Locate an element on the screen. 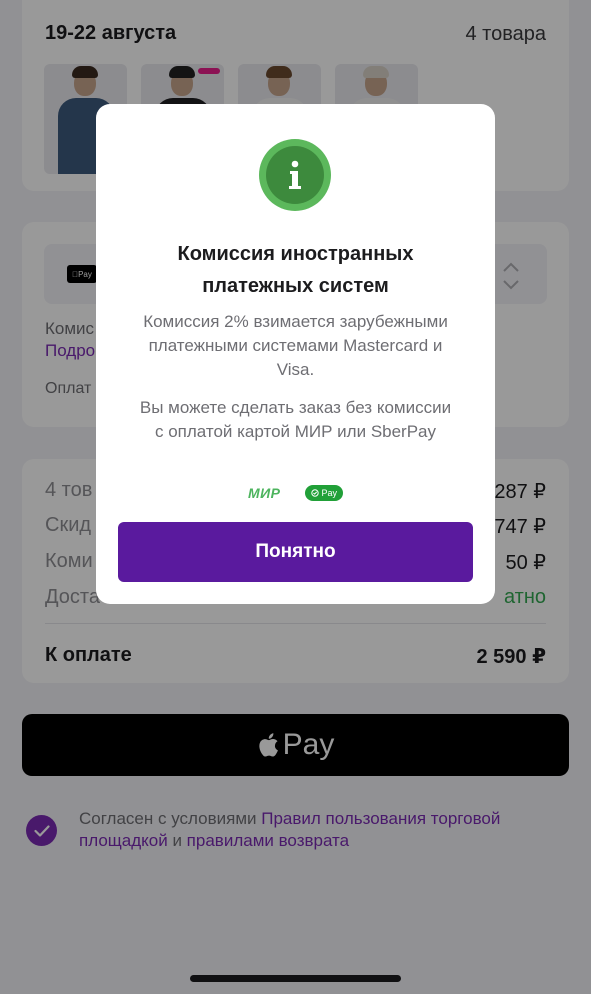 The image size is (591, 994). payment-logos: МИР Pay is located at coordinates (295, 493).